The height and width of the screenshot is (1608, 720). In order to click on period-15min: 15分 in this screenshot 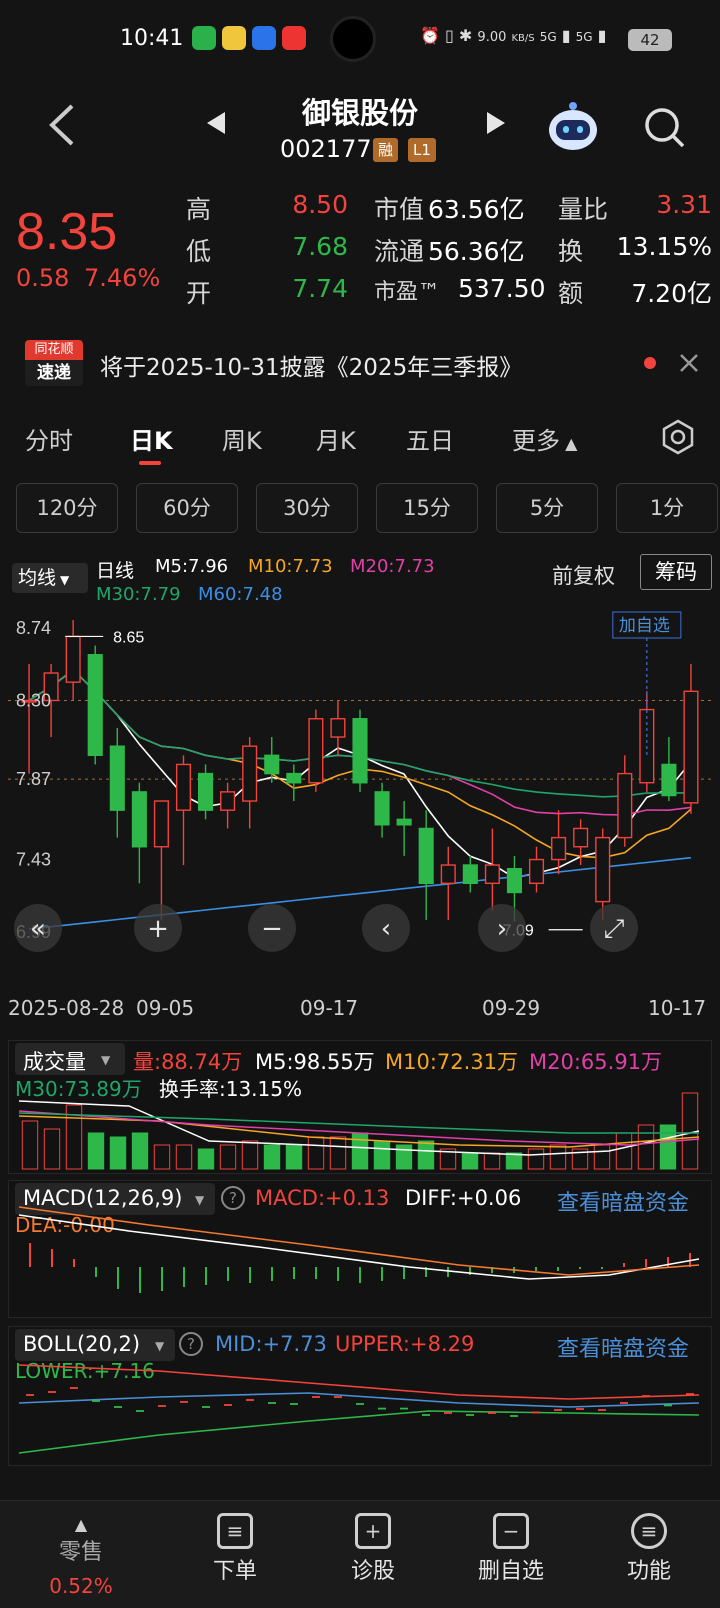, I will do `click(427, 508)`.